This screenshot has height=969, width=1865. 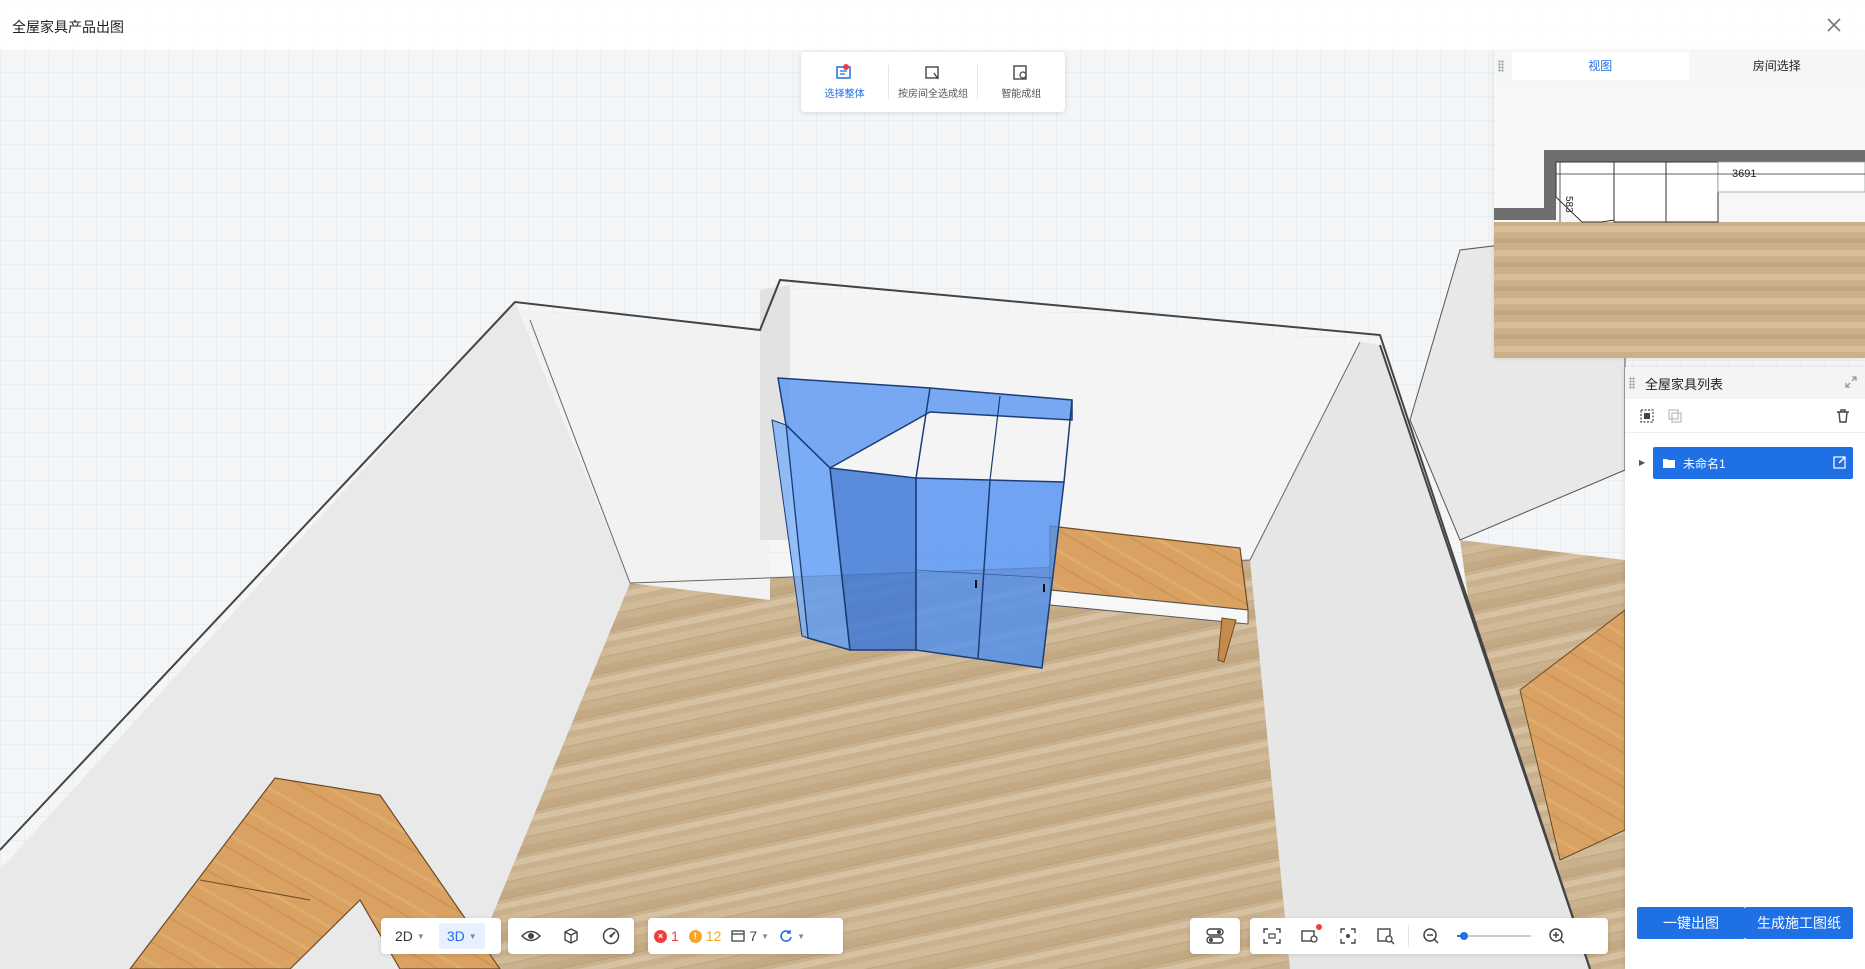 I want to click on toggle-settings-icon, so click(x=1215, y=936).